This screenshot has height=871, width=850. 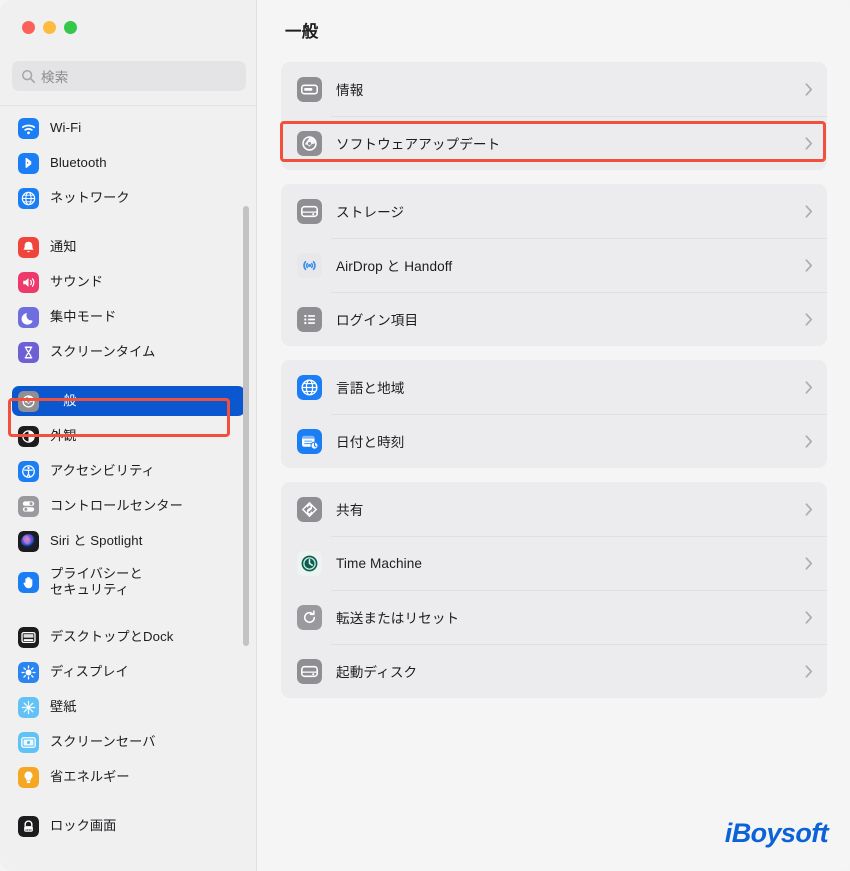 I want to click on close-window-button, so click(x=28, y=27).